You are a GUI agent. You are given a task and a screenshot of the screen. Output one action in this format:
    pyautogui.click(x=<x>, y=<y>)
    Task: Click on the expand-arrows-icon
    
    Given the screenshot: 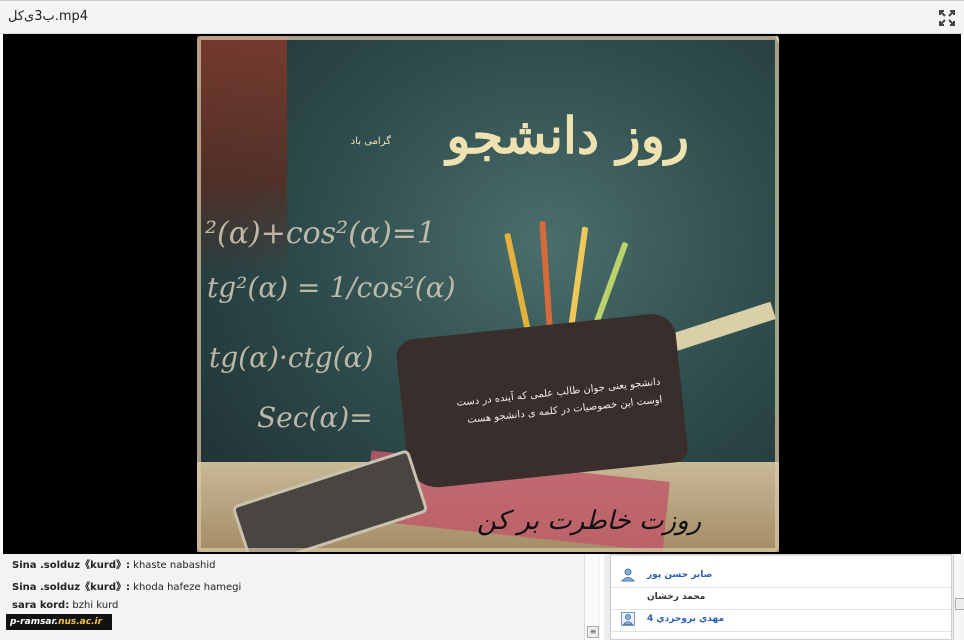 What is the action you would take?
    pyautogui.click(x=947, y=18)
    